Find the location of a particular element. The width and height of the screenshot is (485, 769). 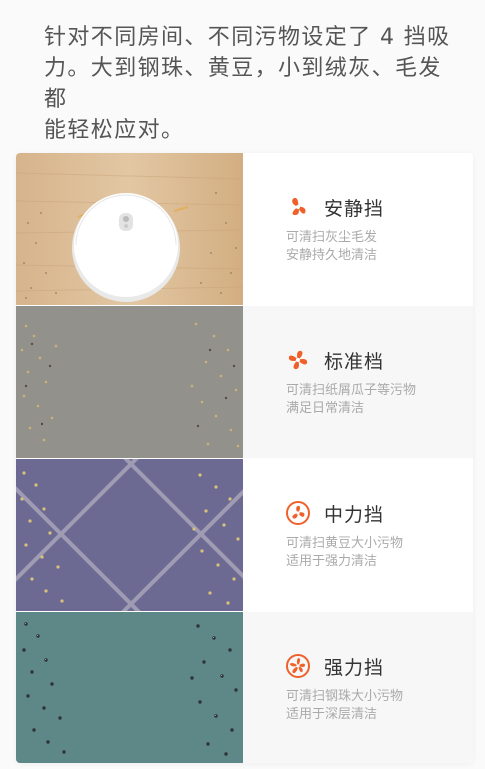

mode-title-standard: 标准档 is located at coordinates (354, 361).